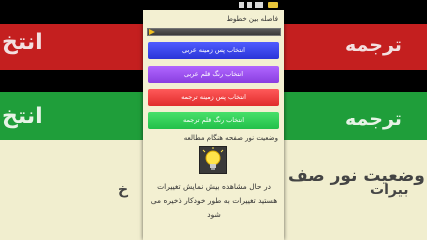 The width and height of the screenshot is (427, 240). Describe the element at coordinates (230, 138) in the screenshot. I see `light-status-label: وضعیت نور صفحه هنگام مطالعه` at that location.